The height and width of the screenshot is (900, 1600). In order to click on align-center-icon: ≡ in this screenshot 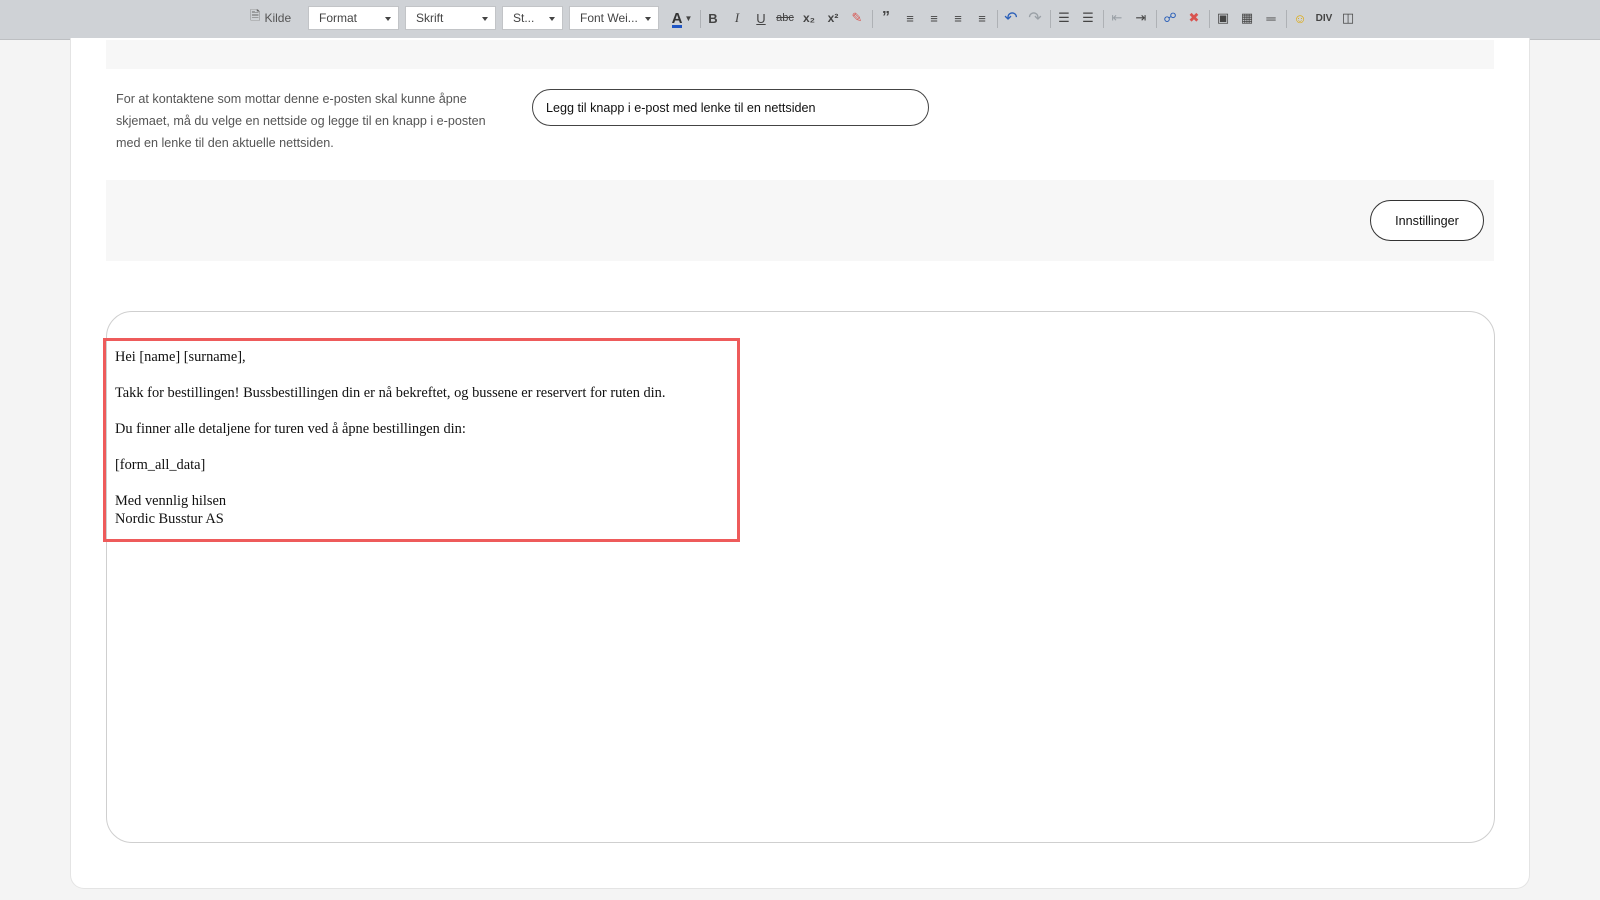, I will do `click(934, 18)`.